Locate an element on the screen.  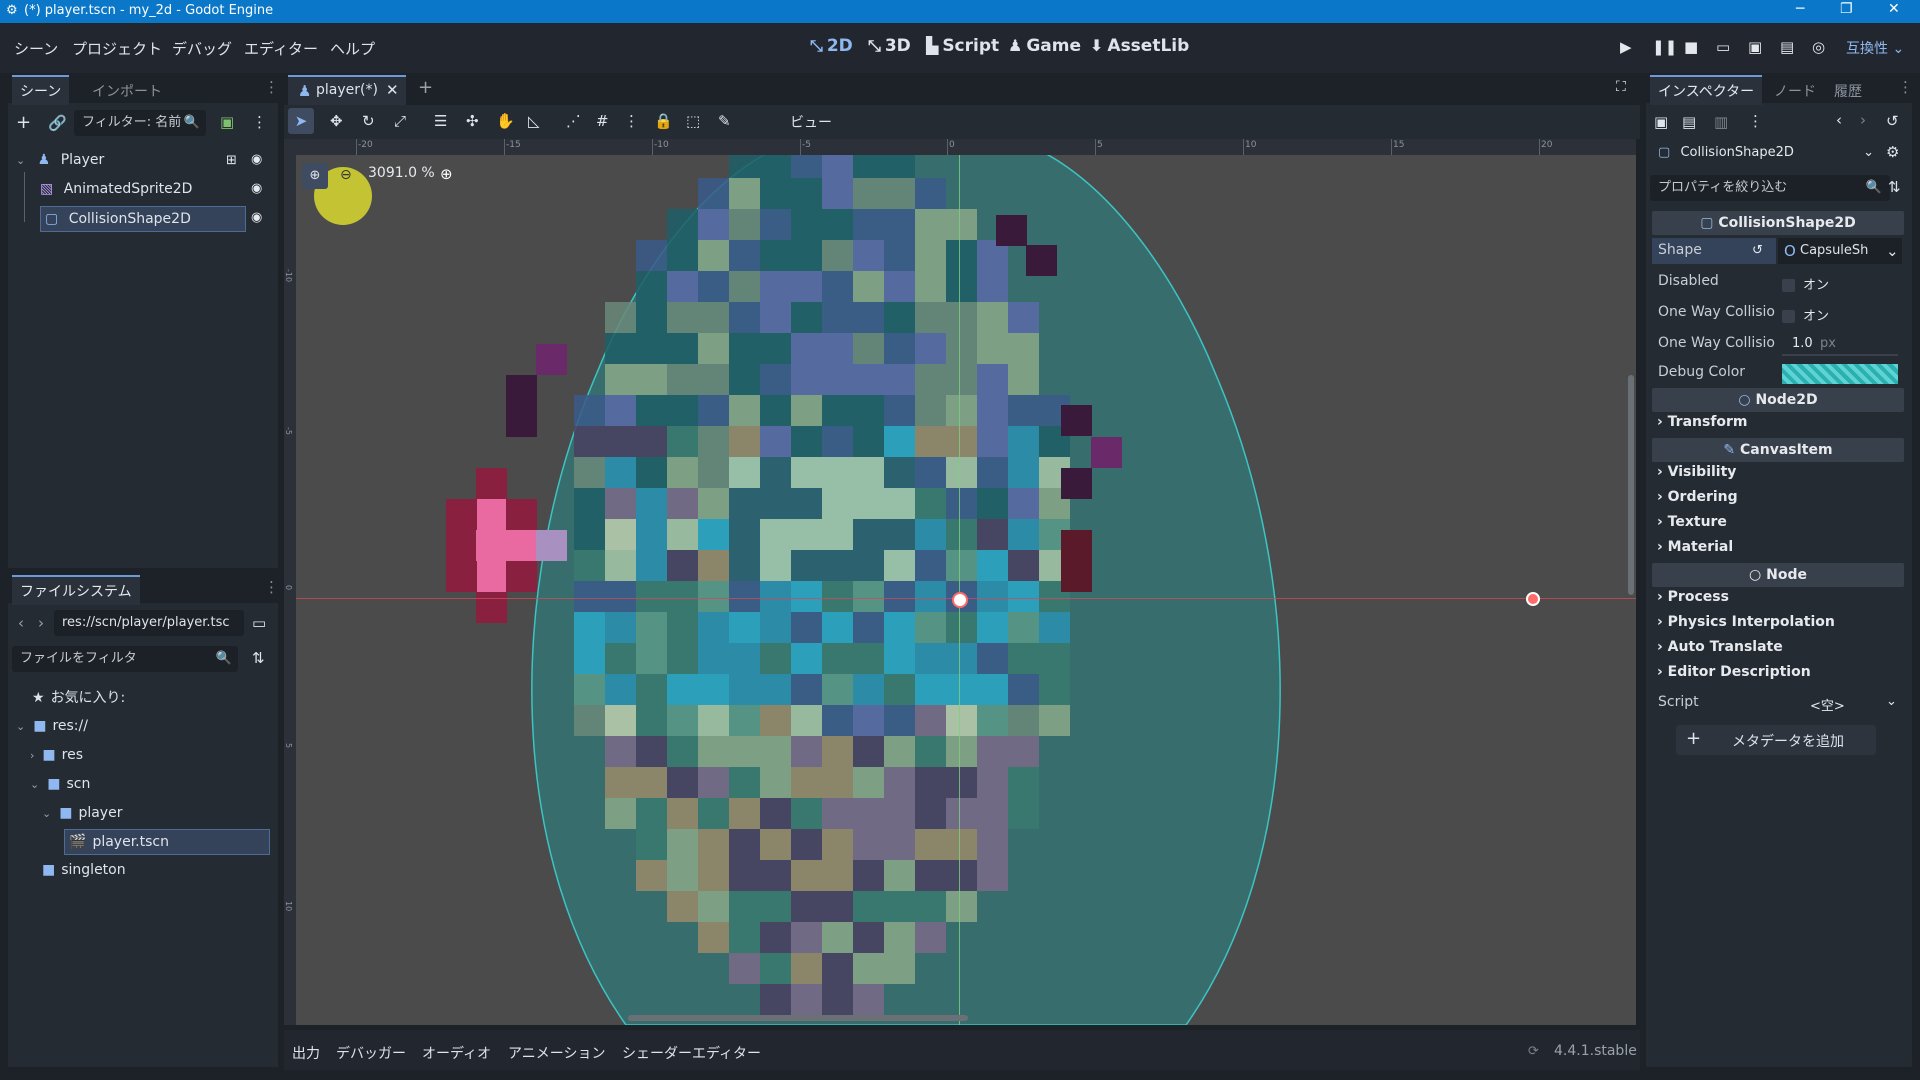
scene-node-animatedsprite2d: ▧ AnimatedSprite2D is located at coordinates (116, 189).